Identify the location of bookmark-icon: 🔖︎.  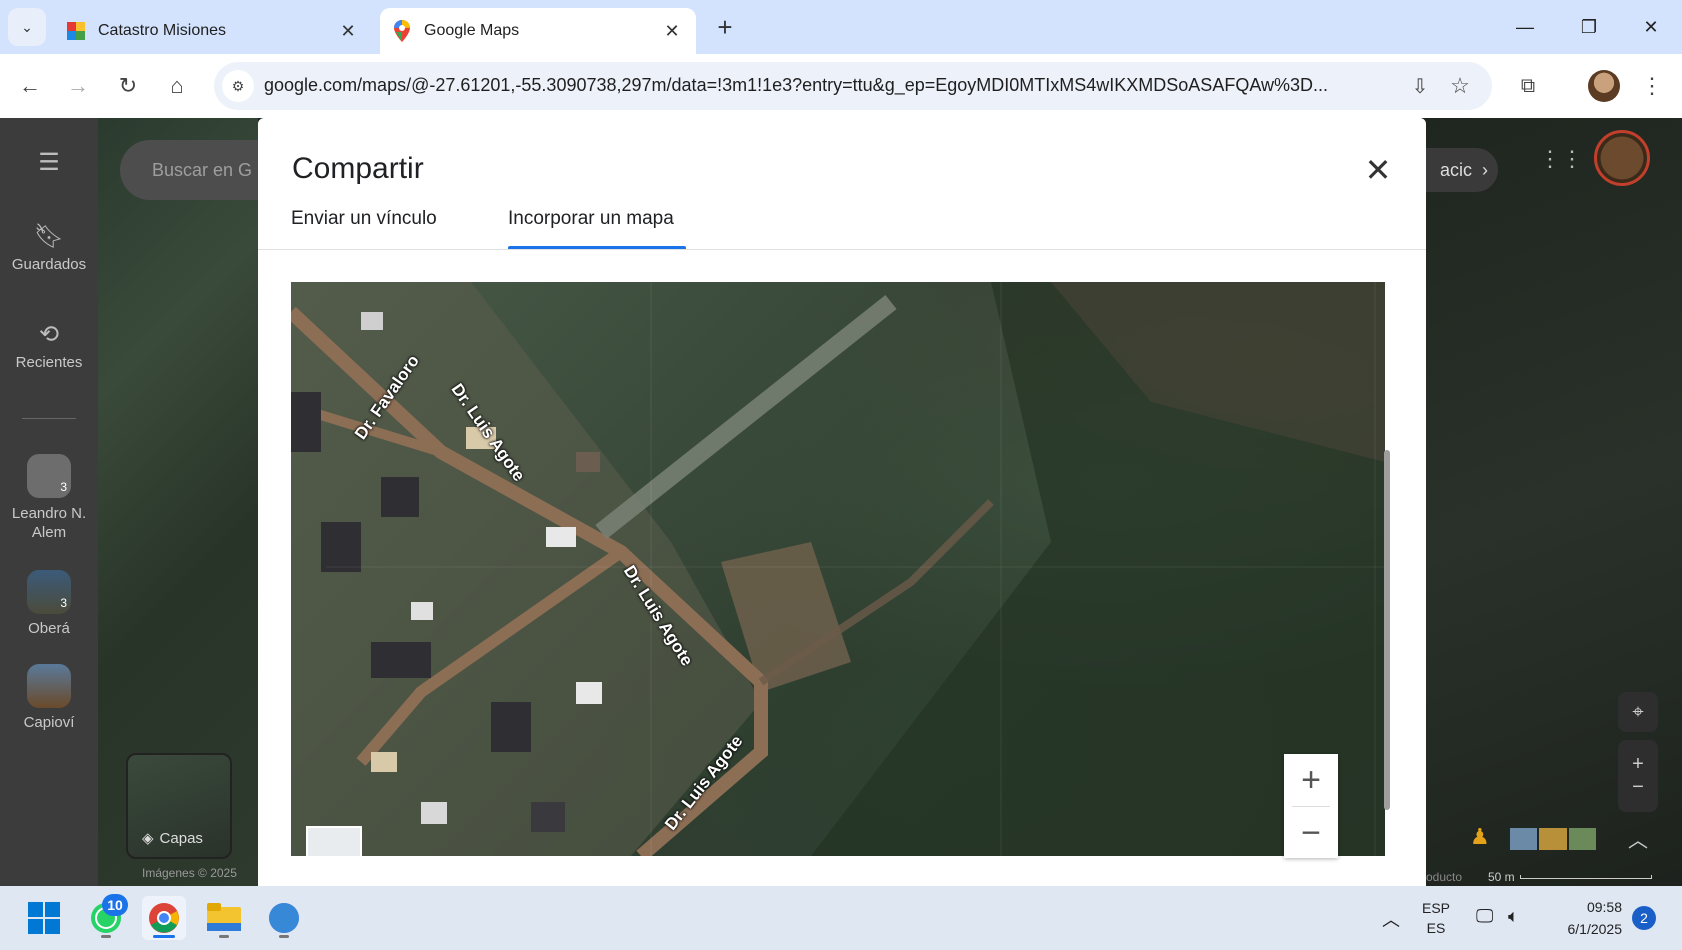
(49, 236).